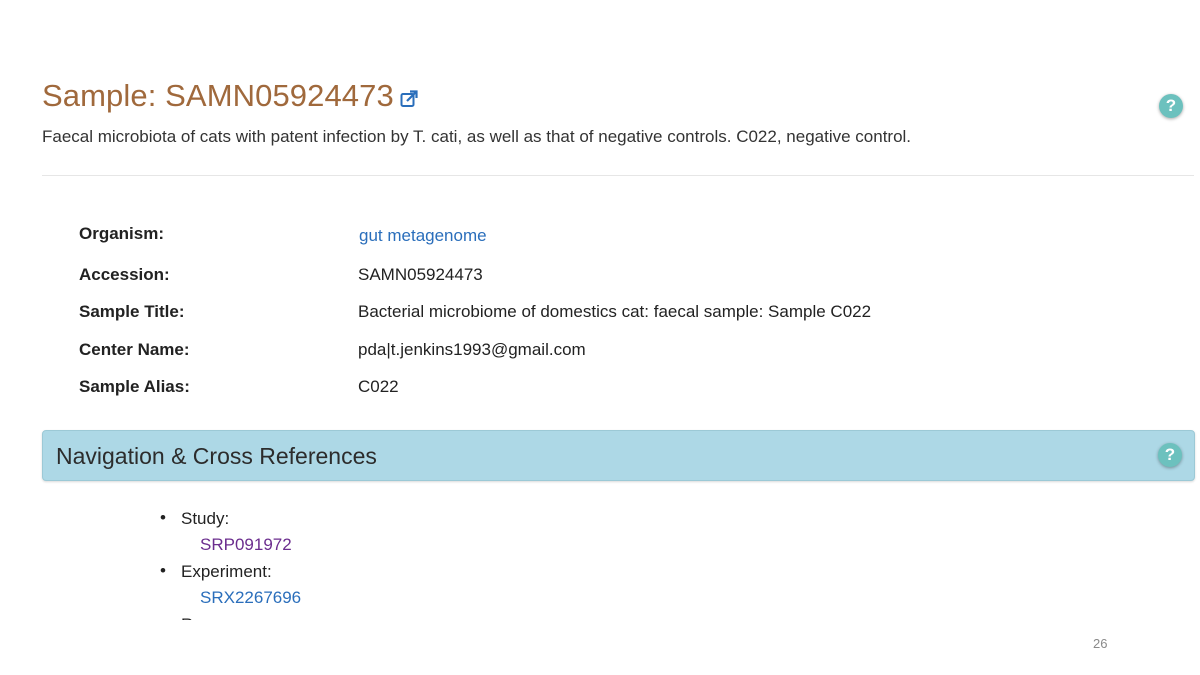 The width and height of the screenshot is (1200, 675). Describe the element at coordinates (618, 175) in the screenshot. I see `divider` at that location.